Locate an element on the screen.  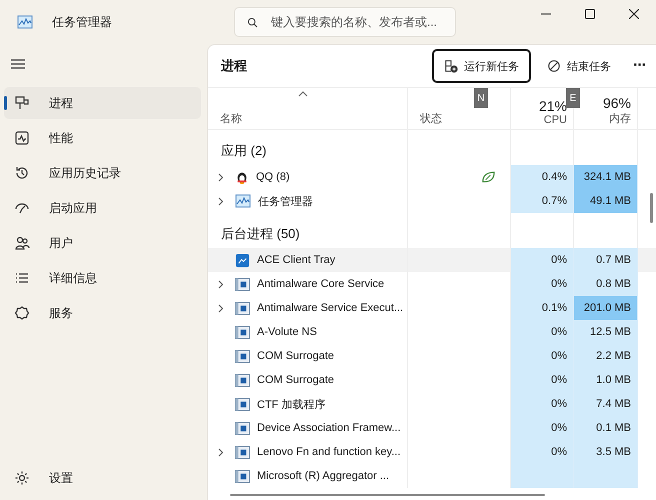
memory-cell: 49.1 MB is located at coordinates (606, 201).